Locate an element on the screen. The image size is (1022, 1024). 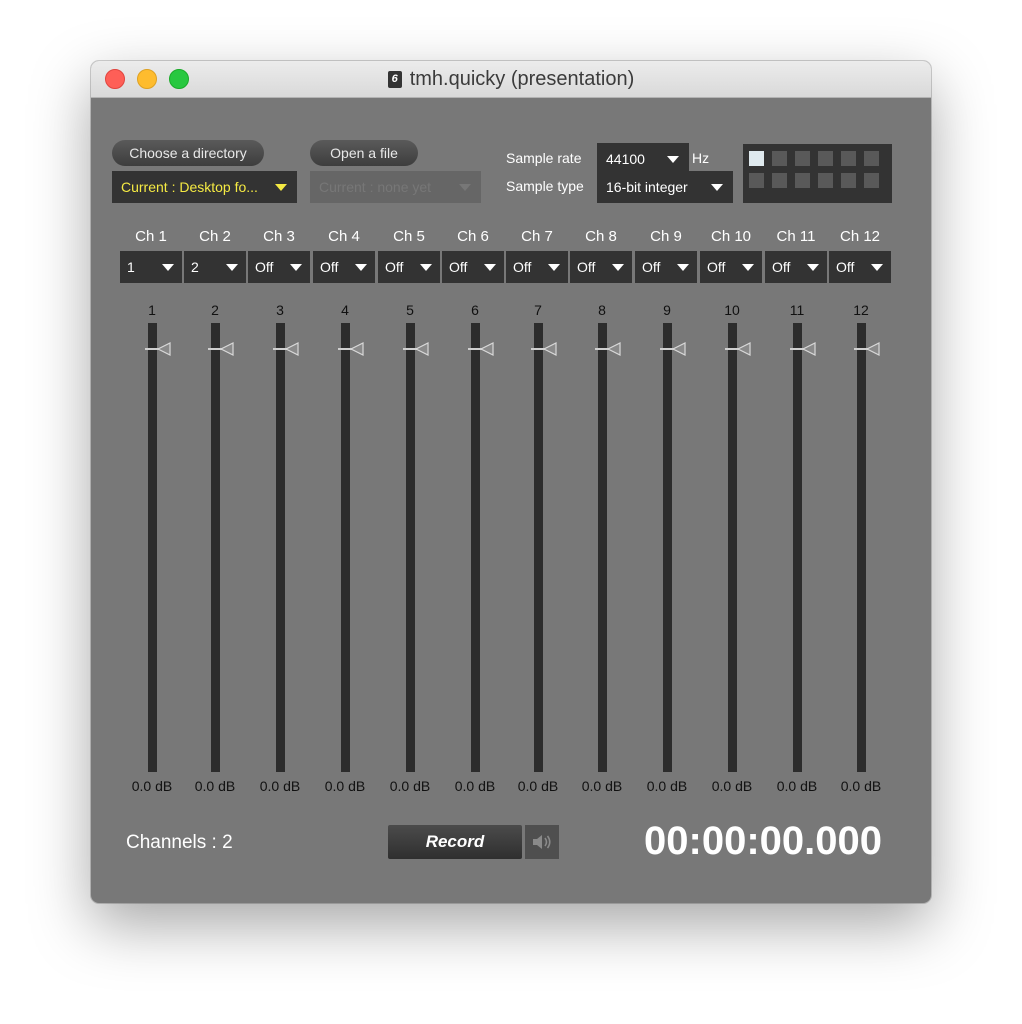
sample-type-menu: 16-bit integer is located at coordinates (665, 187).